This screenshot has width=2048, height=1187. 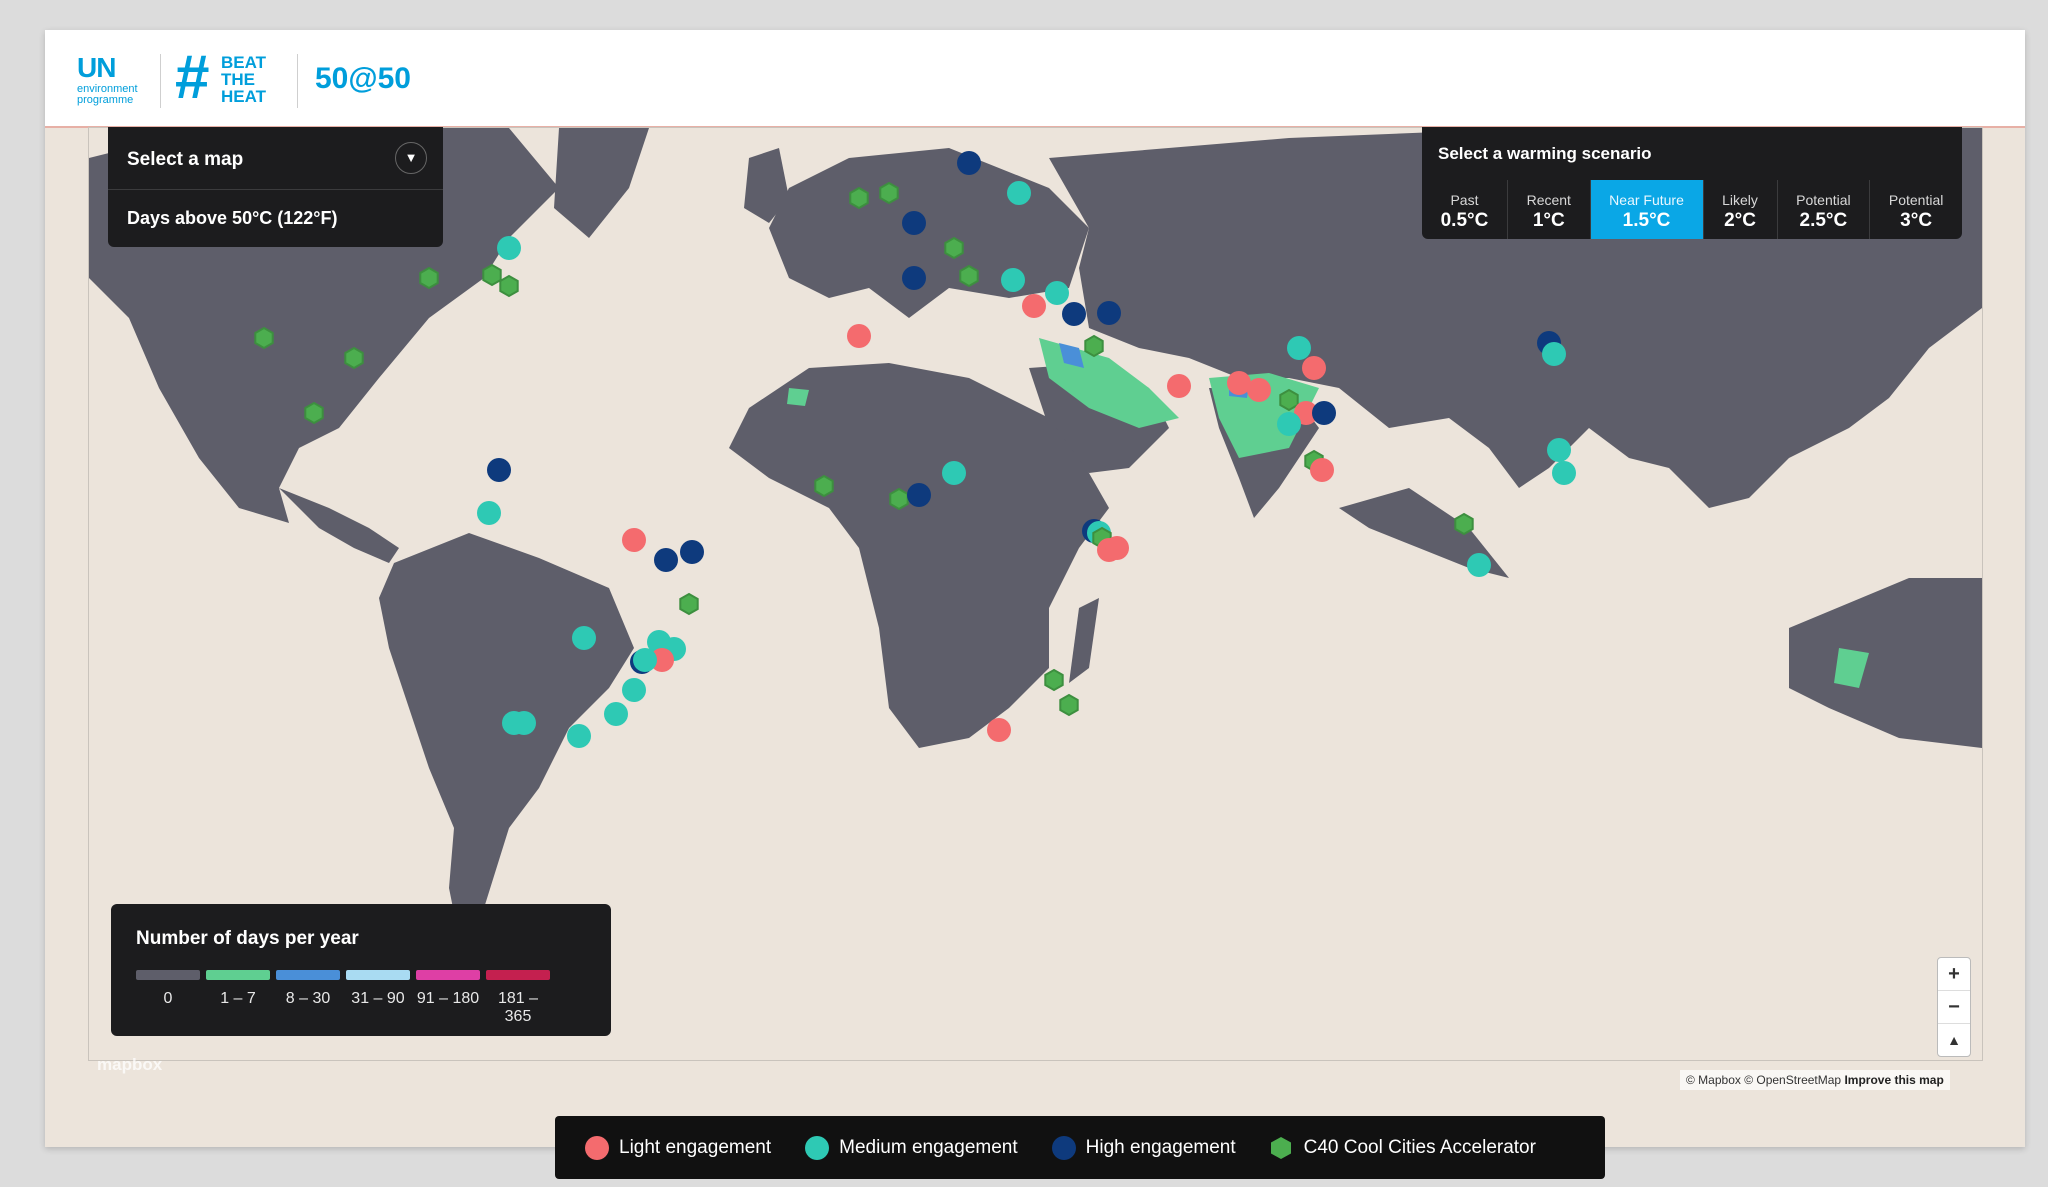 I want to click on zoom-out-button: −, so click(x=1954, y=1007).